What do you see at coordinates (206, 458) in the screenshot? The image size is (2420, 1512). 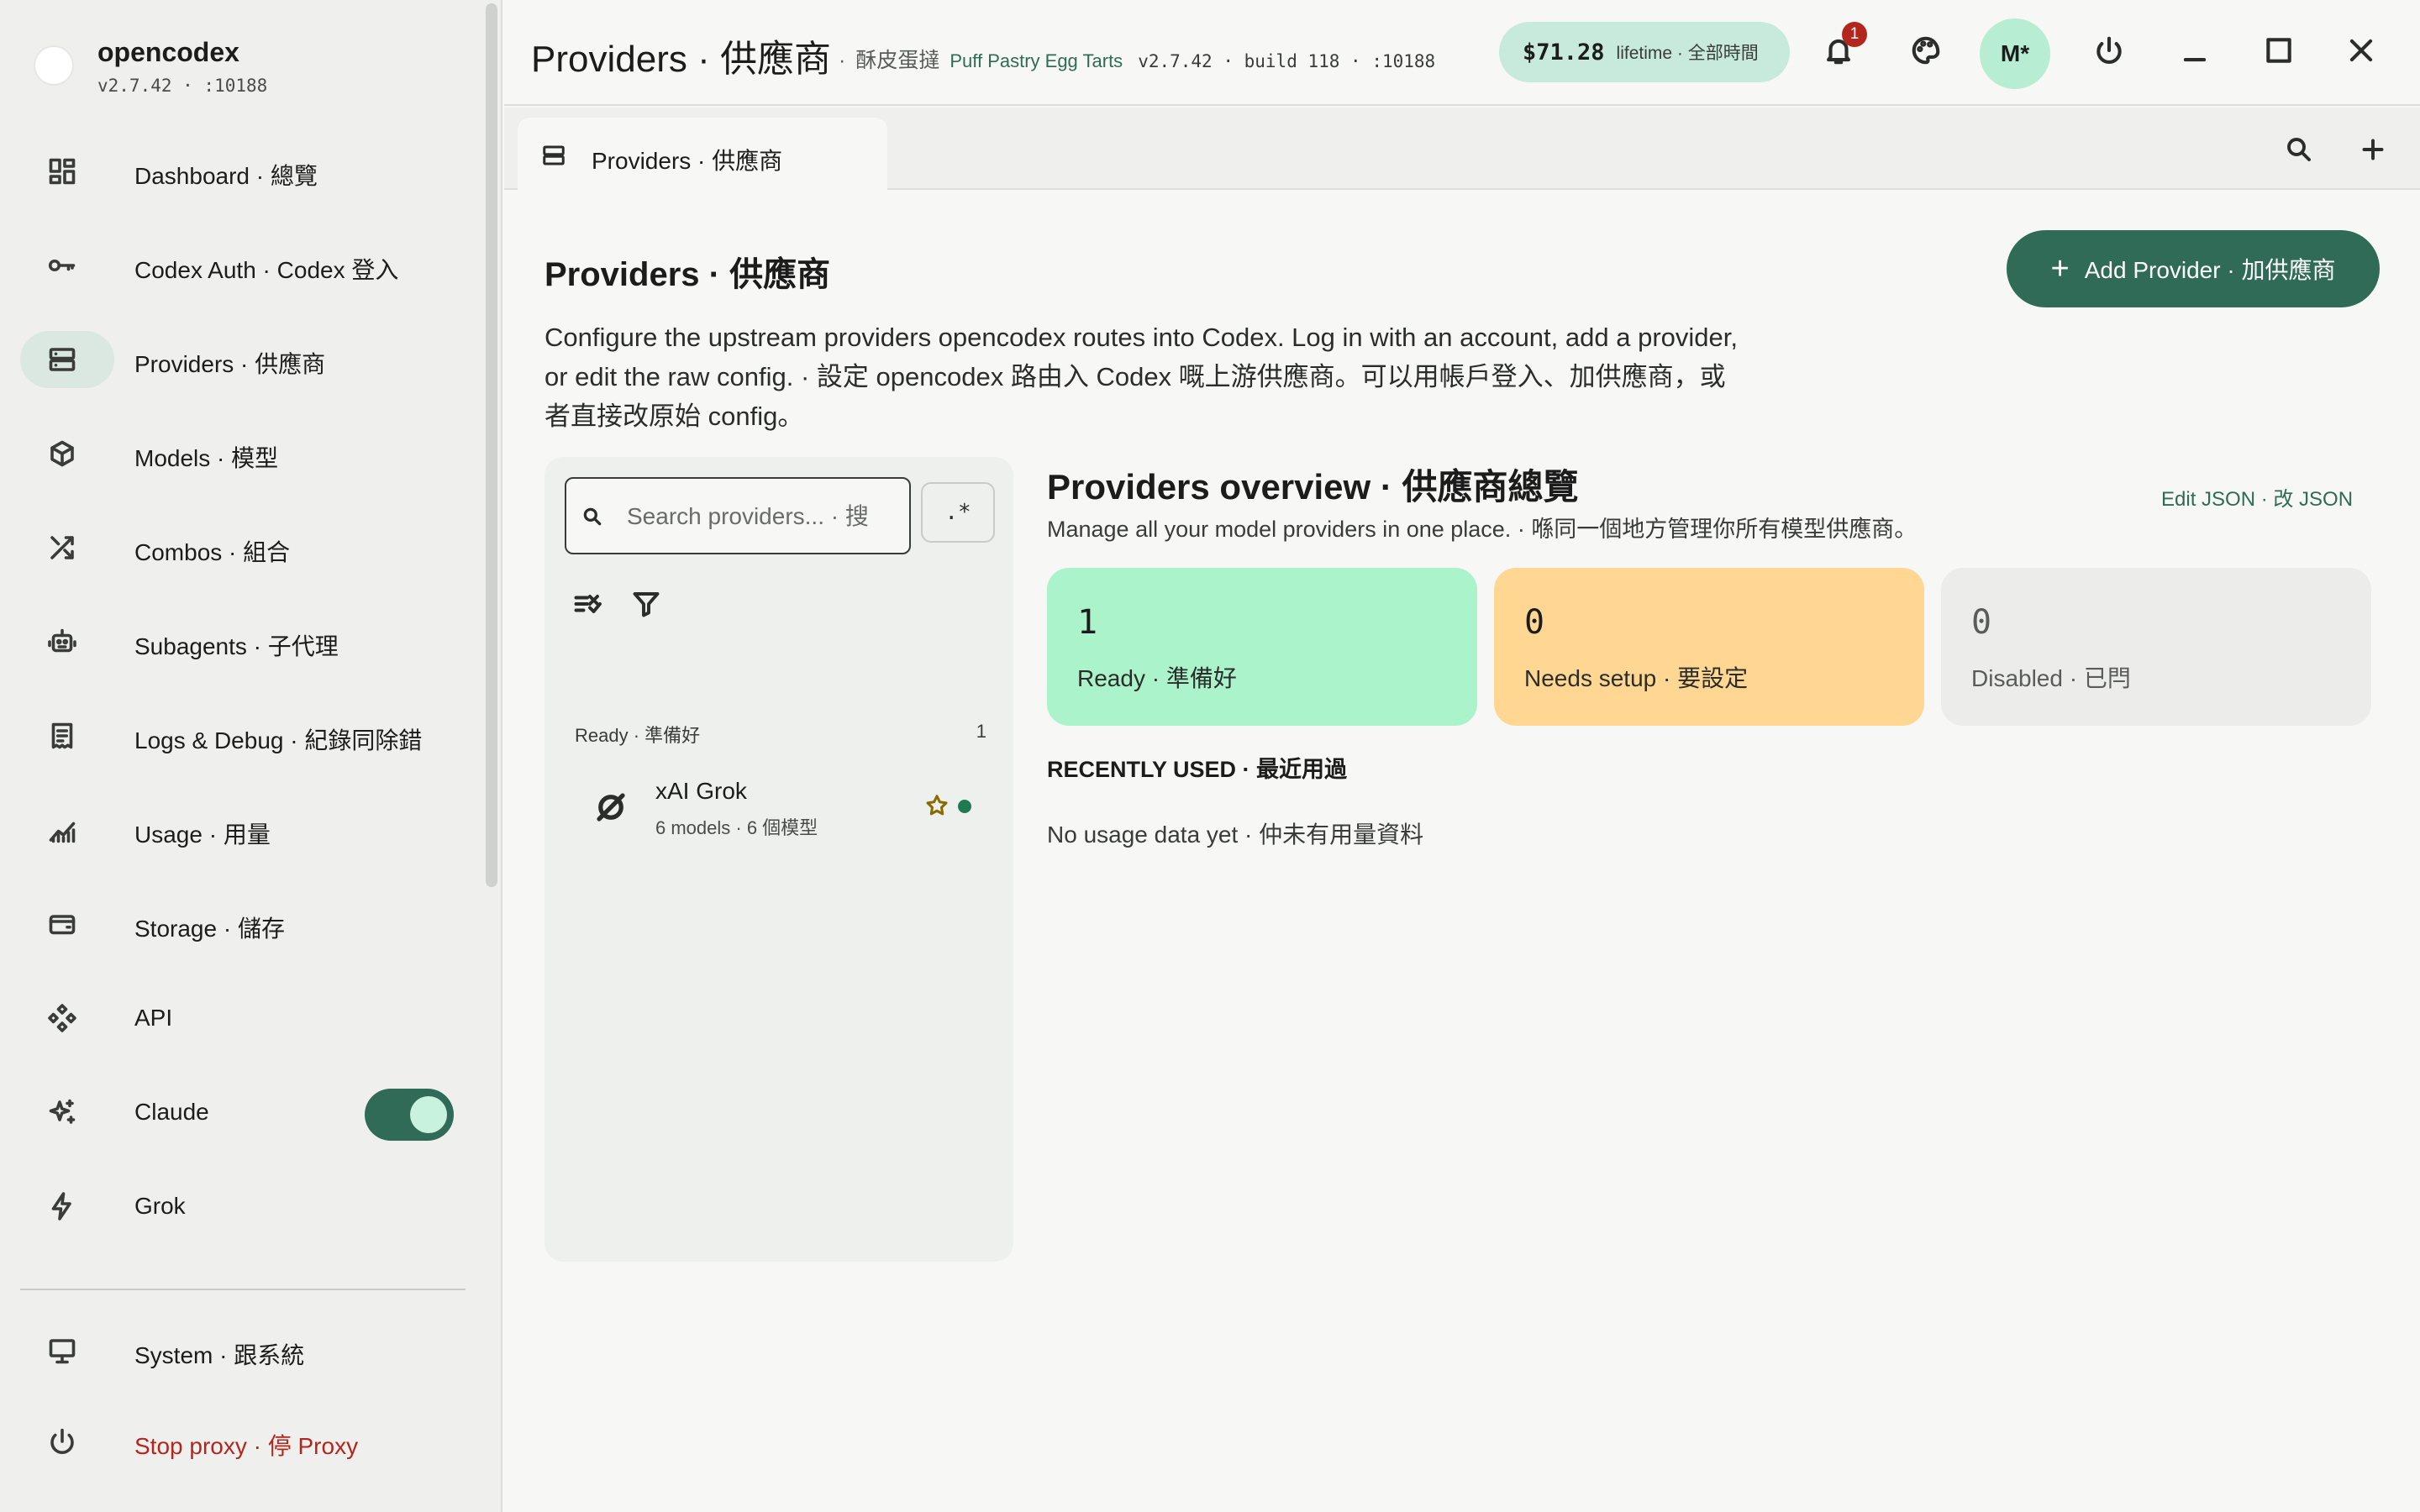 I see `sidebar-item-label: Models · 模型` at bounding box center [206, 458].